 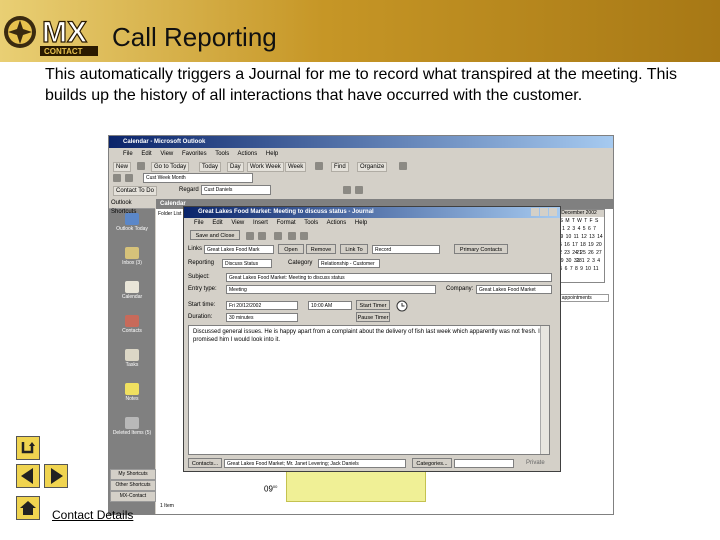 I want to click on sidebar-item-calendar: Calendar, so click(x=132, y=290).